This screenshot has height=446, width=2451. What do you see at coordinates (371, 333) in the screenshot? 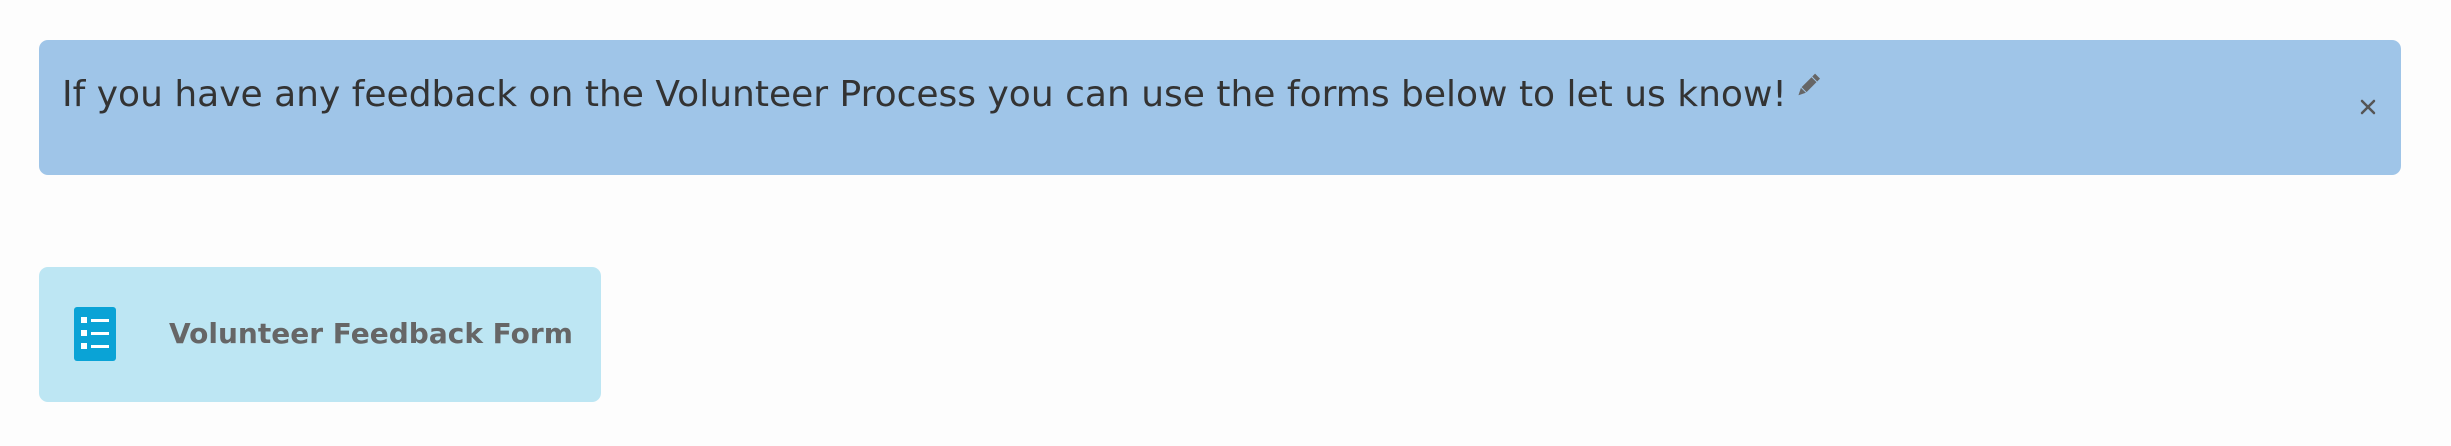
I see `form-card-label: Volunteer Feedback Form` at bounding box center [371, 333].